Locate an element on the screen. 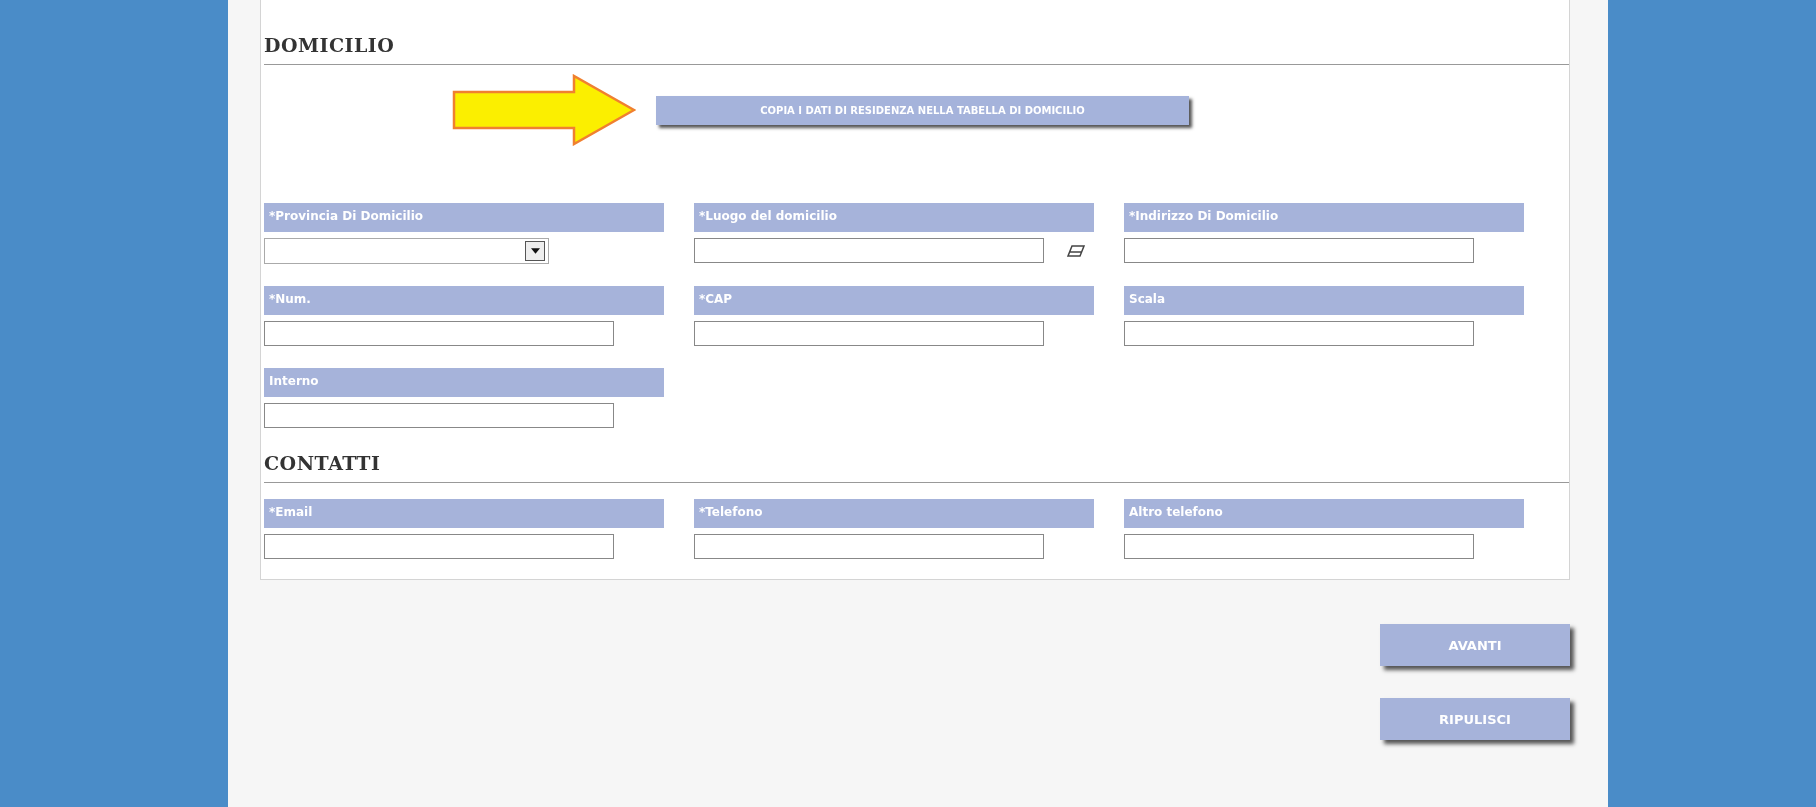  field-label: *CAP is located at coordinates (894, 300).